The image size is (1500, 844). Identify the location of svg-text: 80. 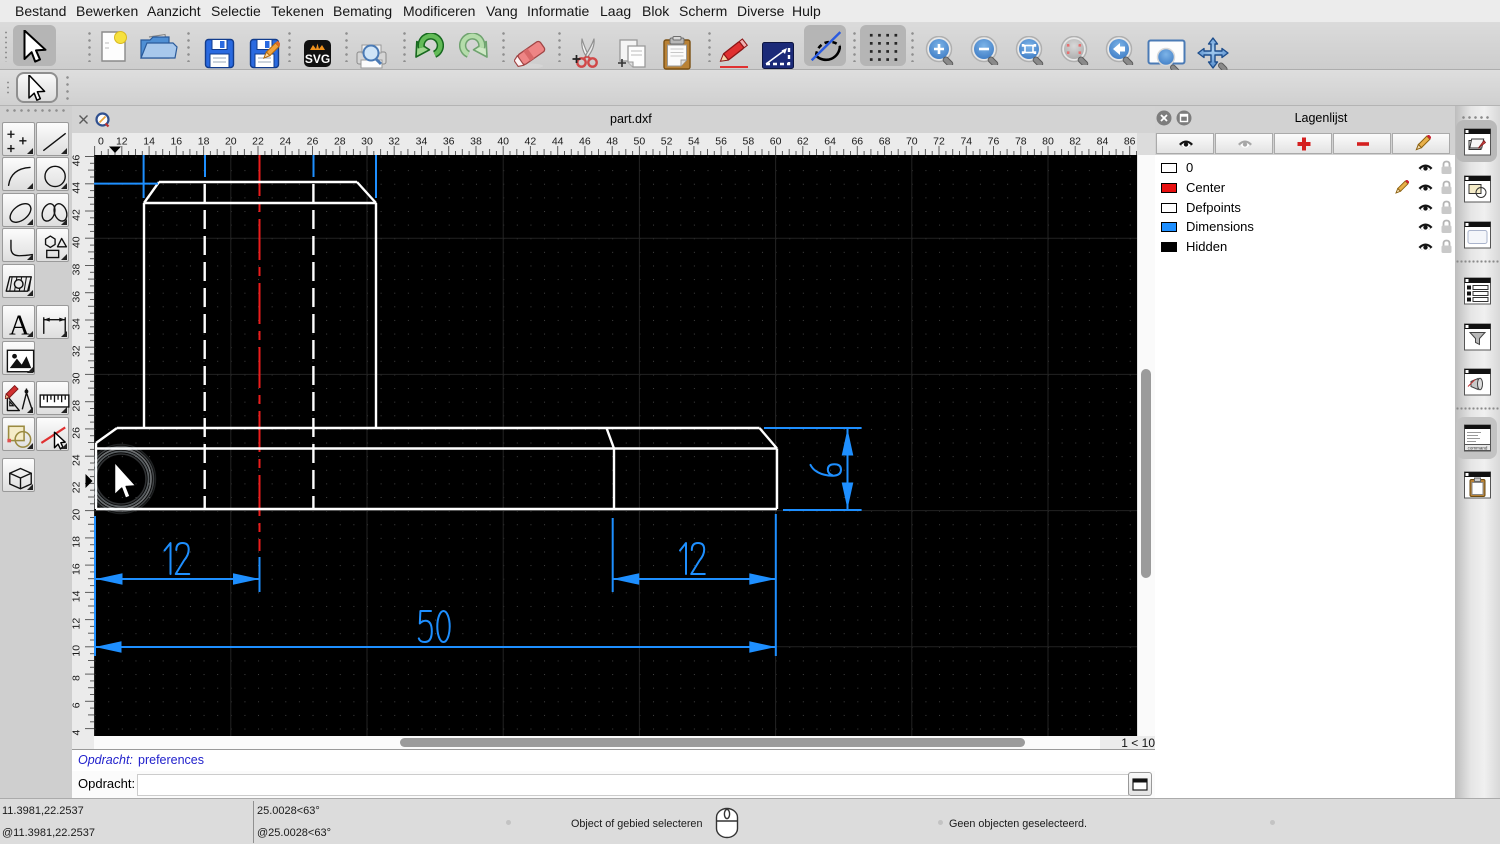
(1048, 142).